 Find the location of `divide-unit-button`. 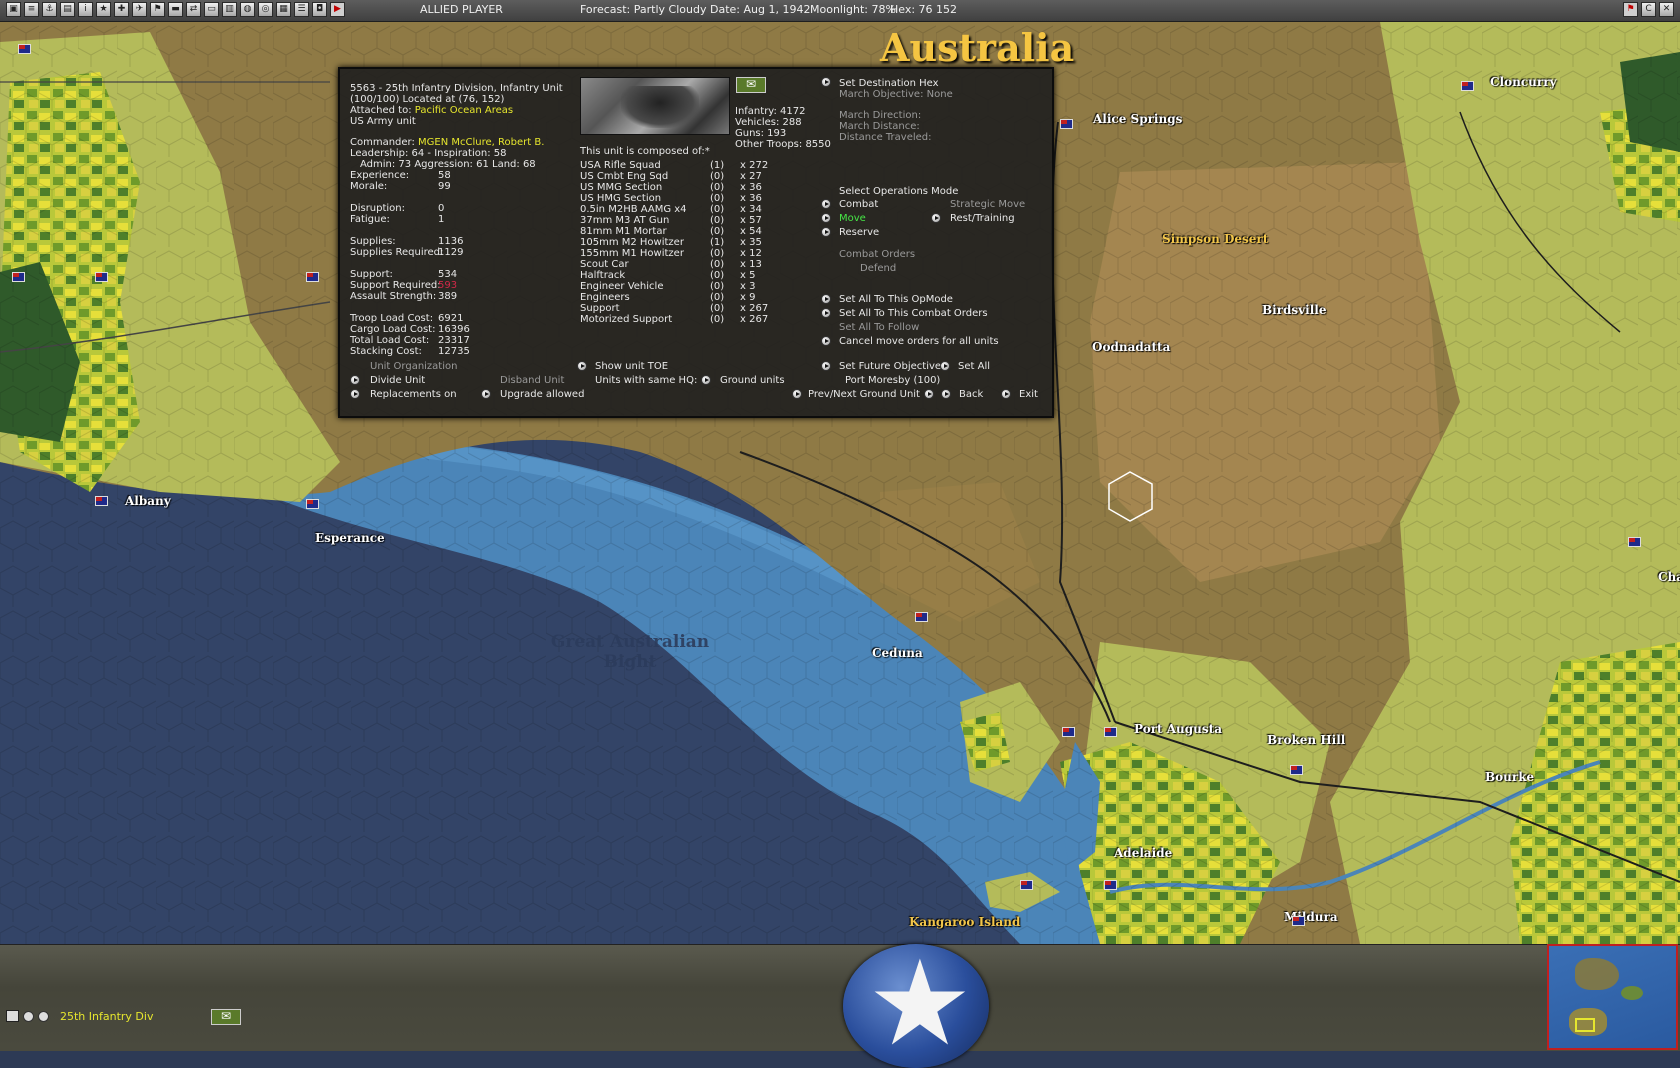

divide-unit-button is located at coordinates (355, 380).